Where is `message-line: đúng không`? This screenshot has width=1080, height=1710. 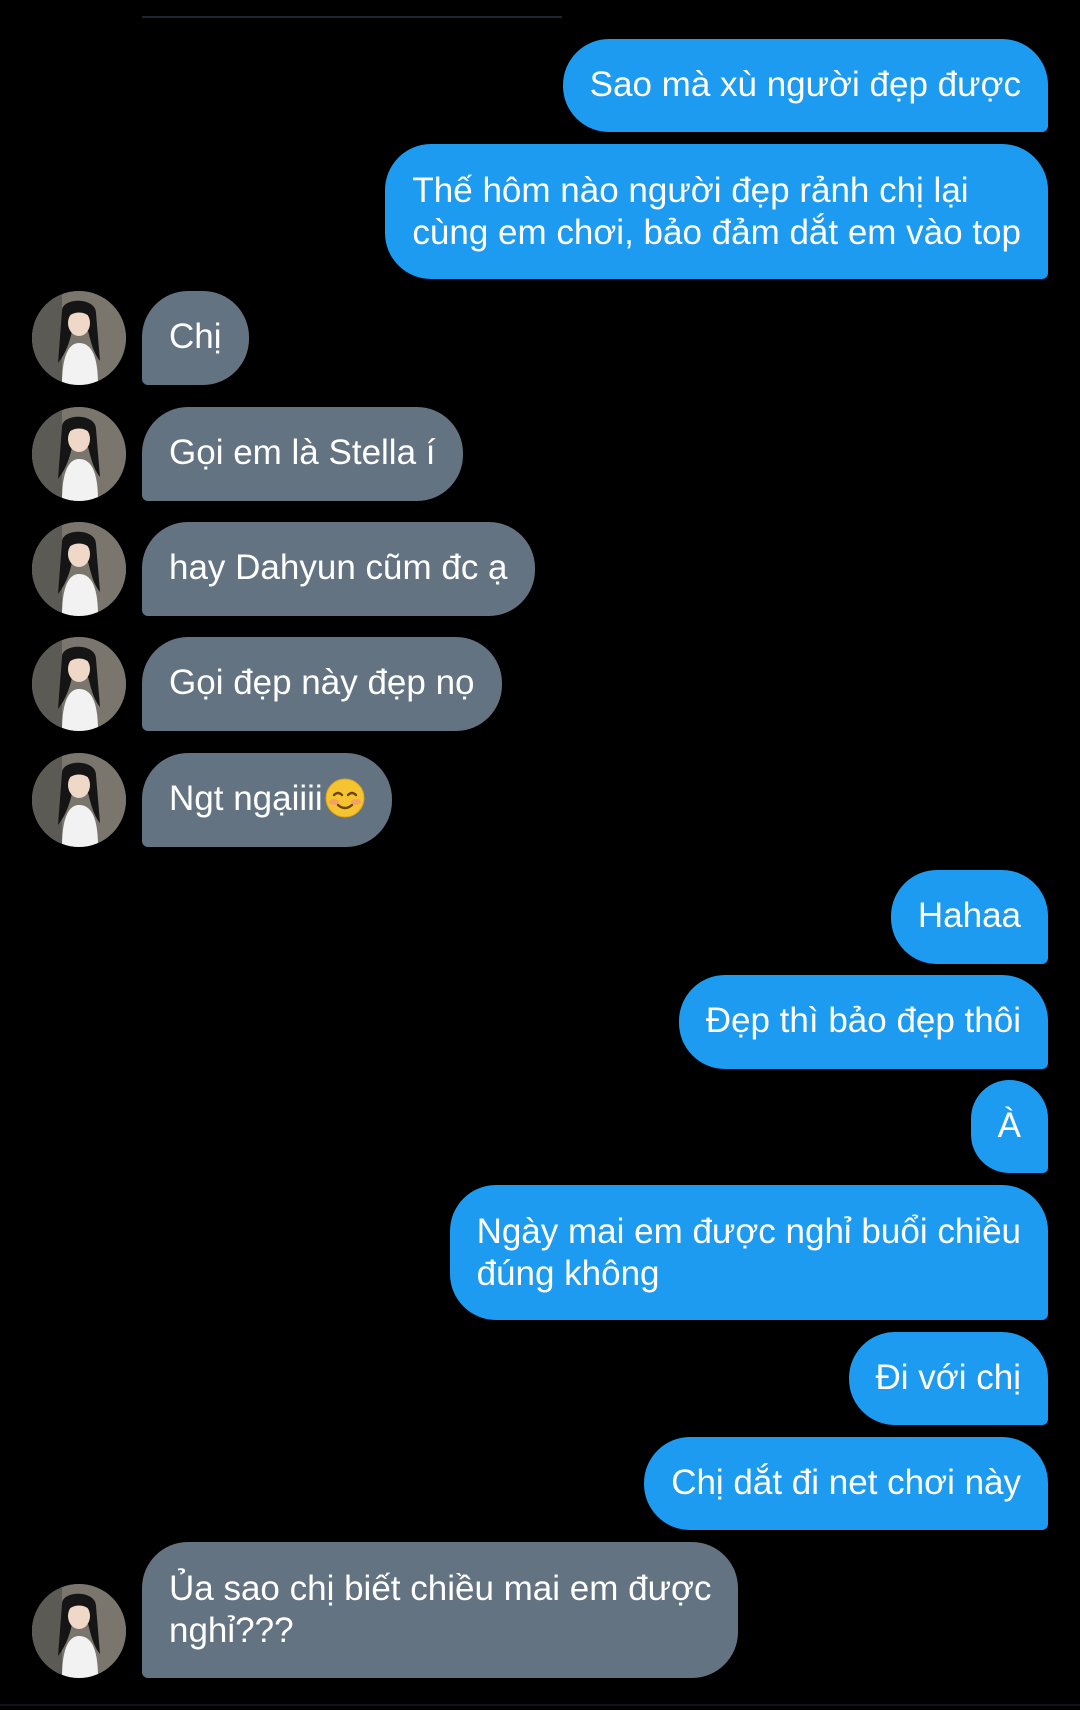
message-line: đúng không is located at coordinates (568, 1273).